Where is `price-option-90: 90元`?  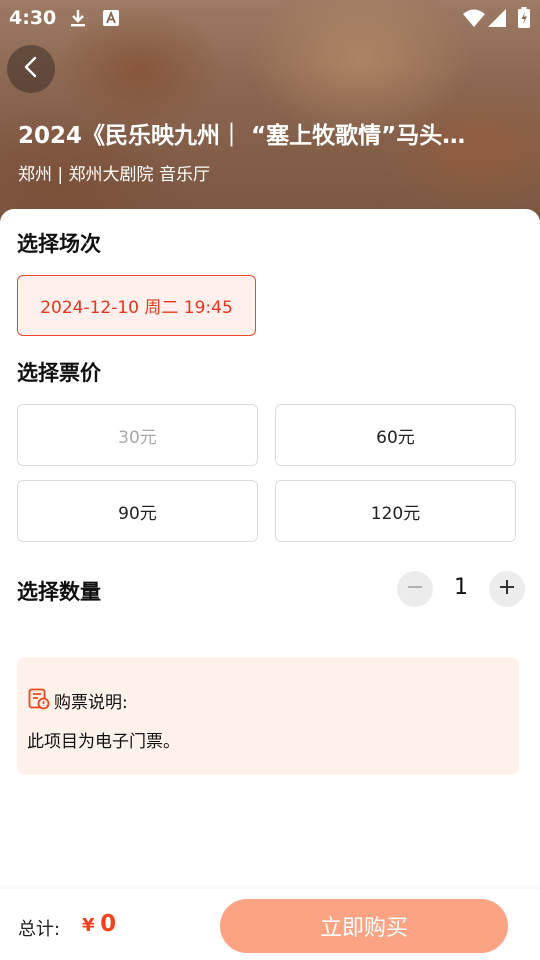
price-option-90: 90元 is located at coordinates (137, 511).